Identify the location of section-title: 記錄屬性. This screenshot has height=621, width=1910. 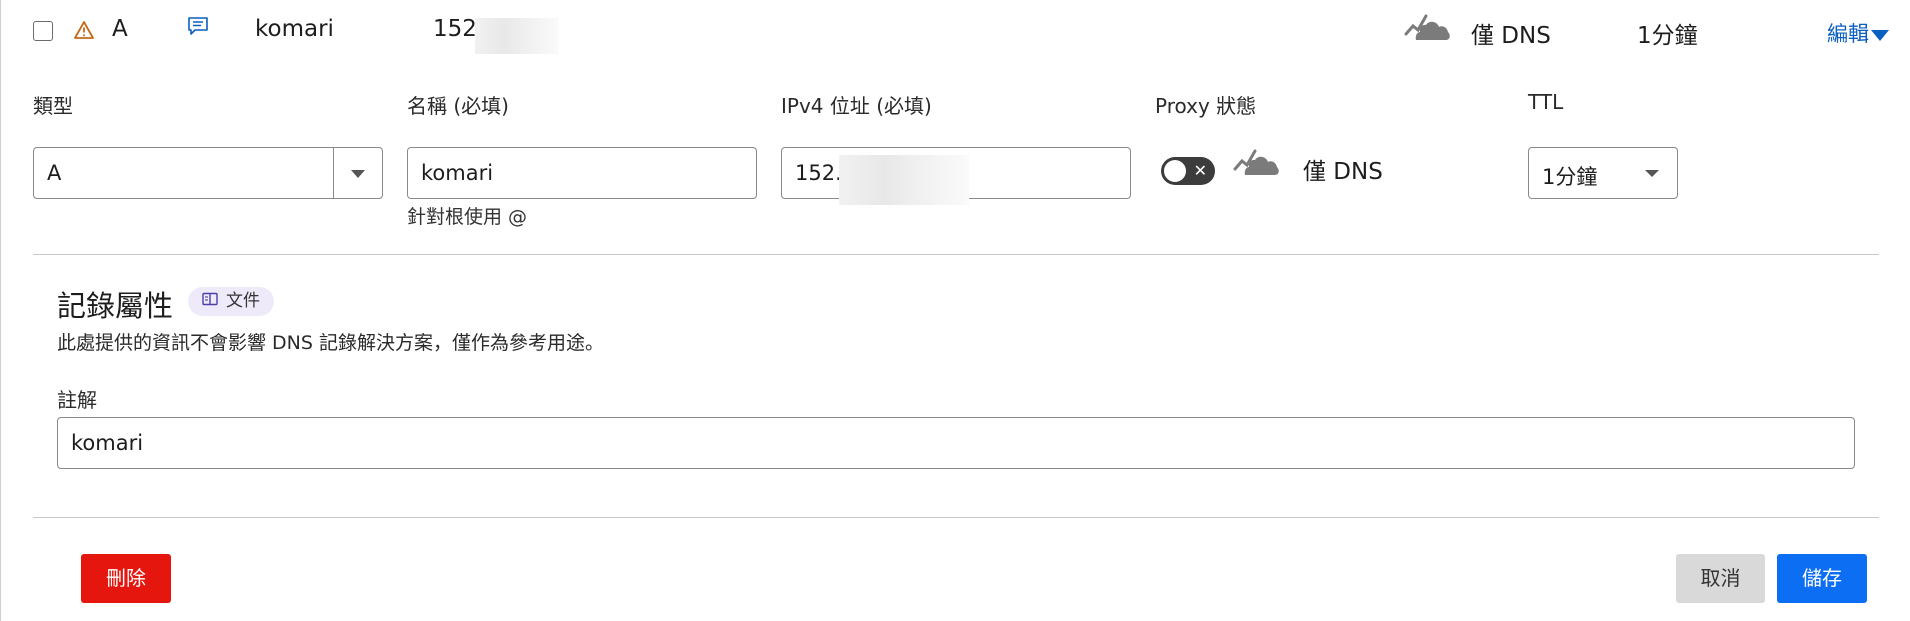
(115, 306).